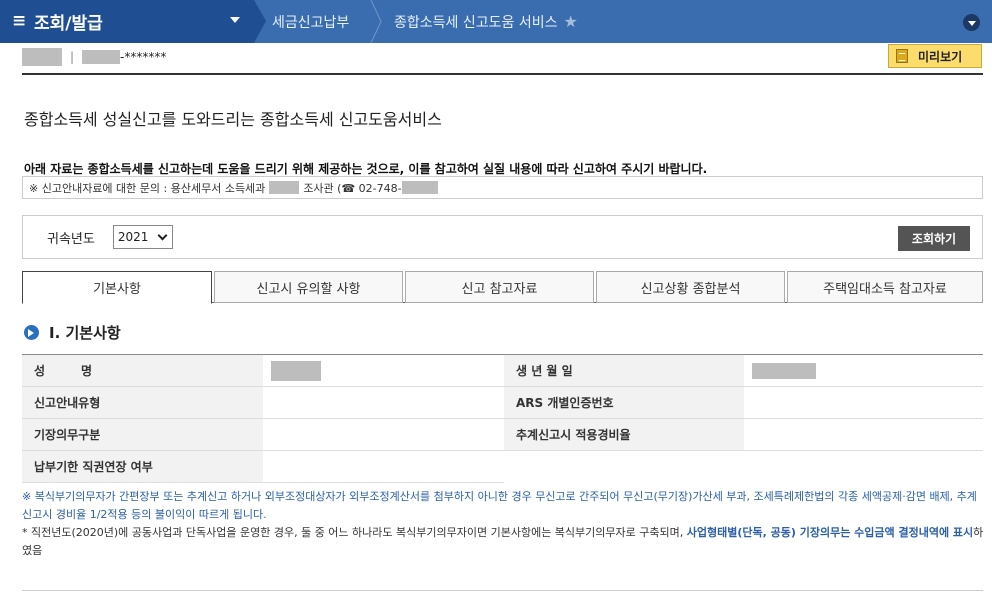 This screenshot has height=592, width=992. I want to click on bookkeeping-label: 기장의무구분, so click(142, 434).